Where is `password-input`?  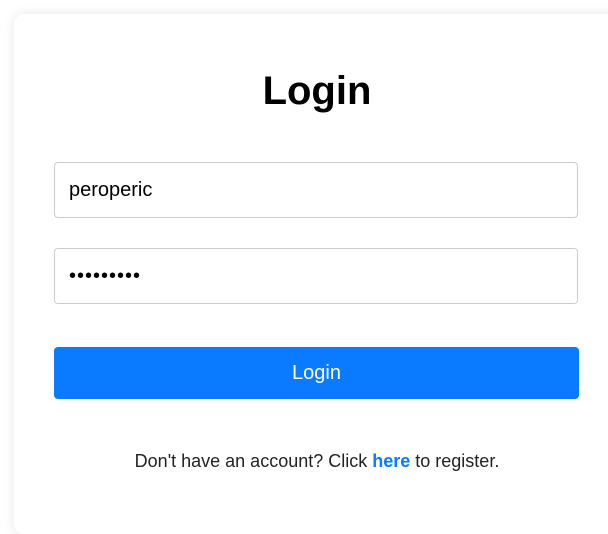 password-input is located at coordinates (316, 276).